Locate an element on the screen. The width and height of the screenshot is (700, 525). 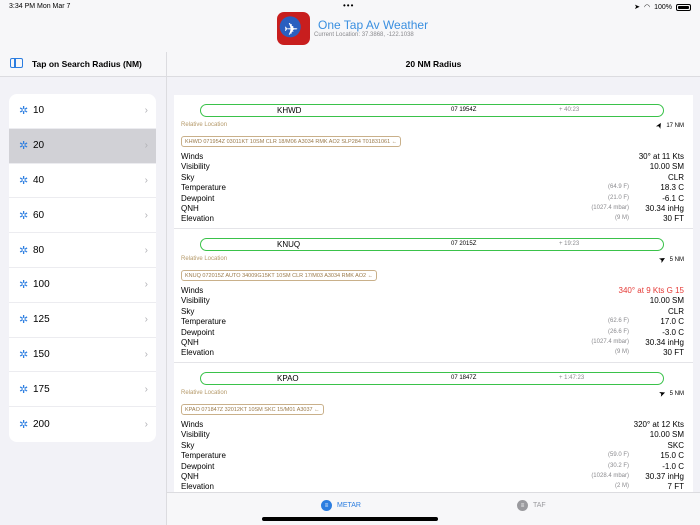
row-value: 30° at 11 Kts is located at coordinates (661, 156).